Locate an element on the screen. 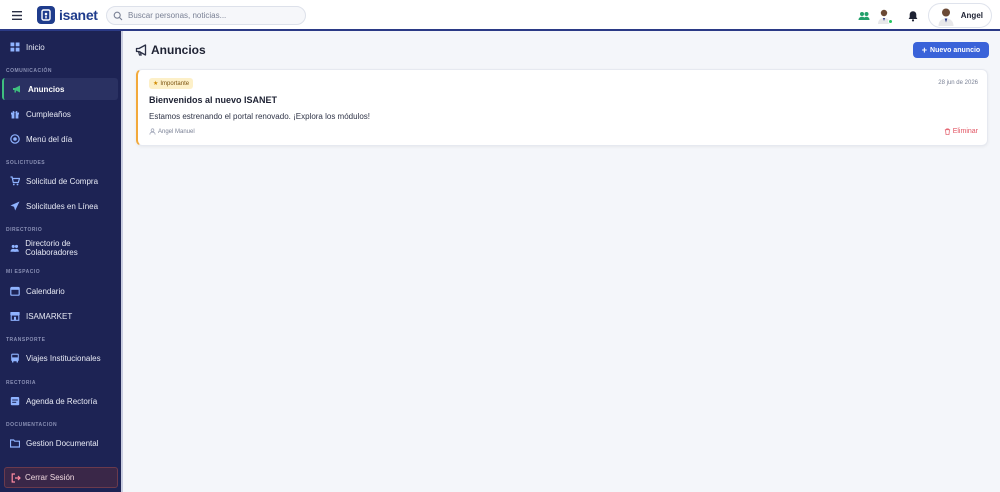 Image resolution: width=1000 pixels, height=492 pixels. page-title-text: Anuncios is located at coordinates (178, 50).